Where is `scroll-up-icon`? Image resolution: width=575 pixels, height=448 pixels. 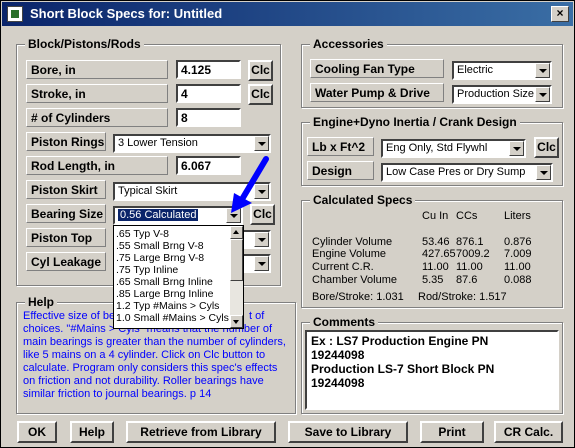
scroll-up-icon is located at coordinates (236, 232).